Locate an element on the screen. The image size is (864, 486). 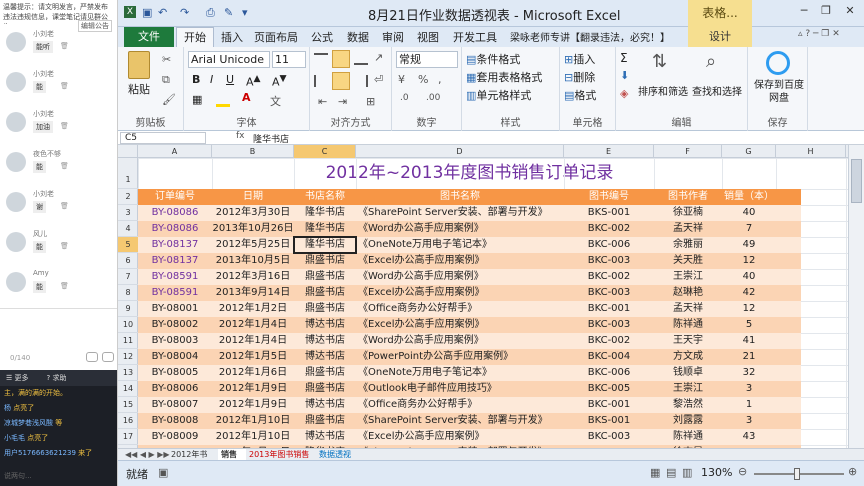
tab-insert: 插入 is located at coordinates (232, 37).